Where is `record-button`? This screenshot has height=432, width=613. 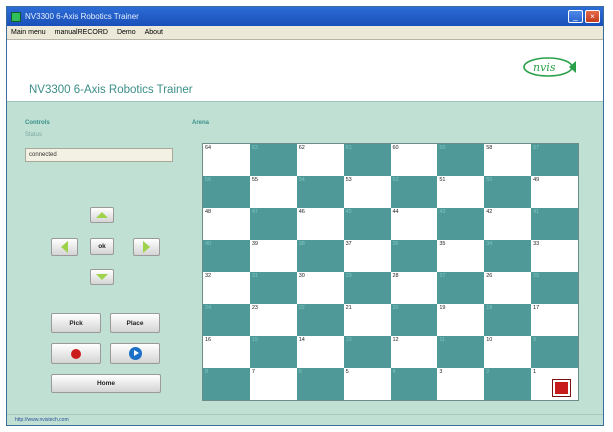 record-button is located at coordinates (76, 353).